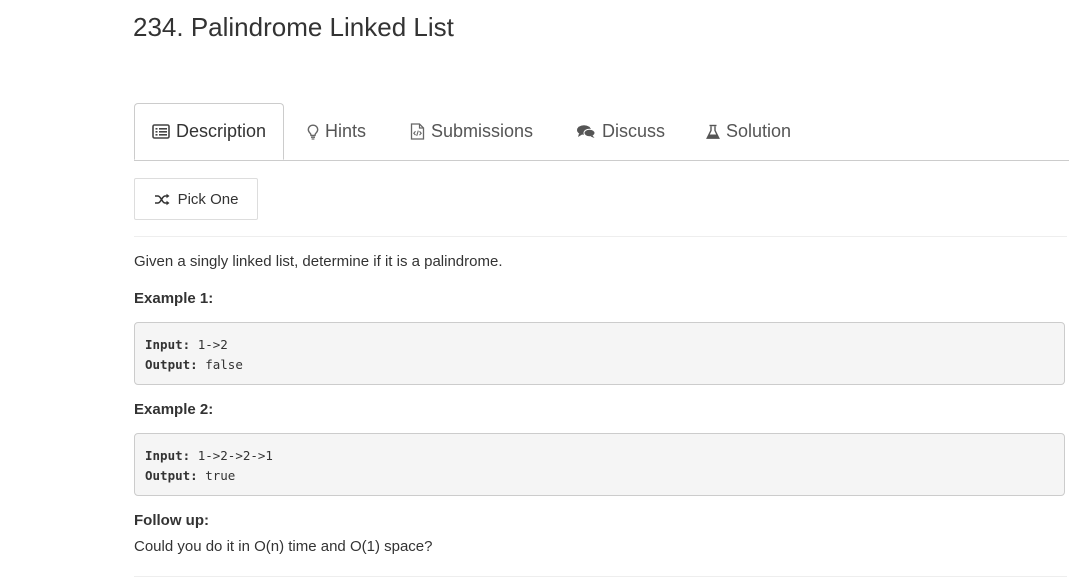 This screenshot has height=577, width=1069. I want to click on divider, so click(600, 236).